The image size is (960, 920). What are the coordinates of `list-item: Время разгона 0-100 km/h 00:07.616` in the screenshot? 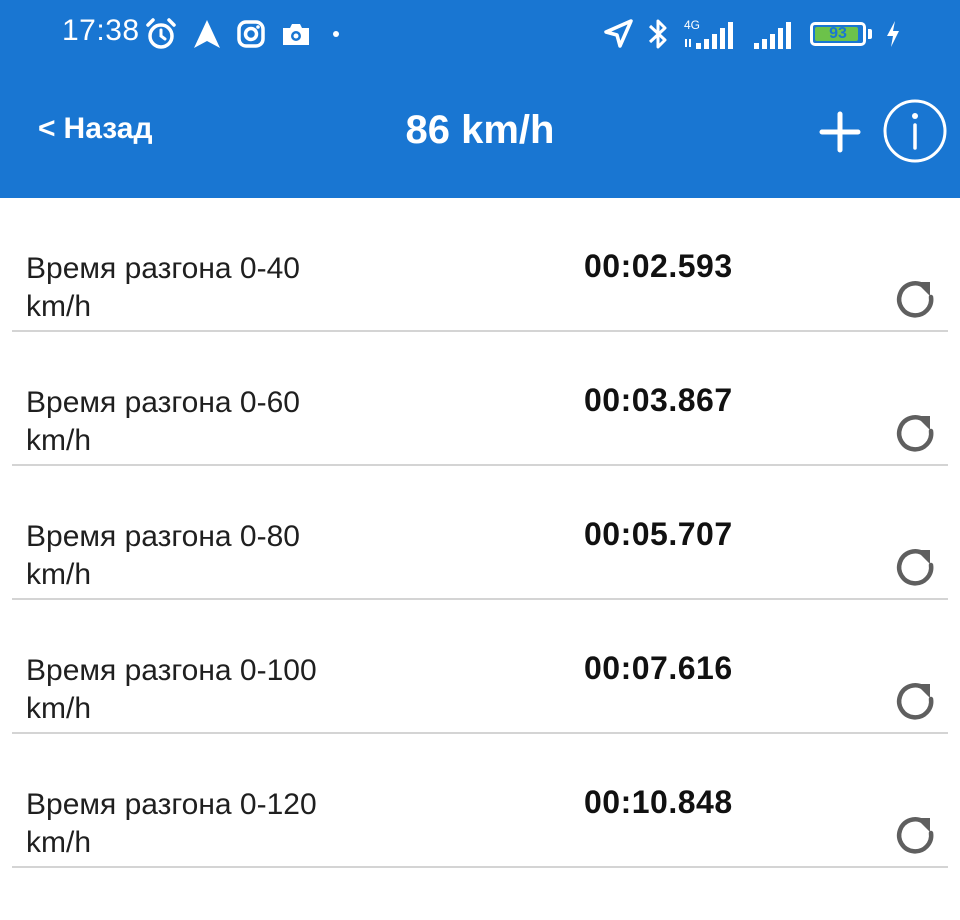 It's located at (480, 667).